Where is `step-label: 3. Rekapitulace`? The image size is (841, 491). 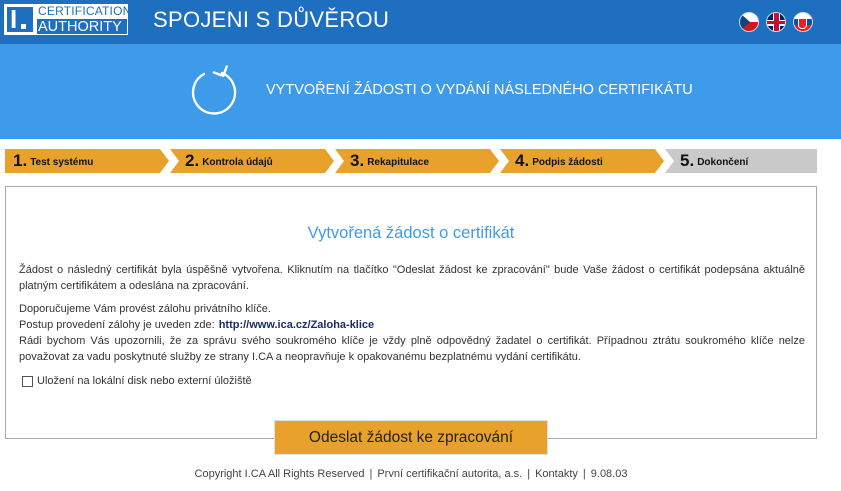
step-label: 3. Rekapitulace is located at coordinates (389, 161).